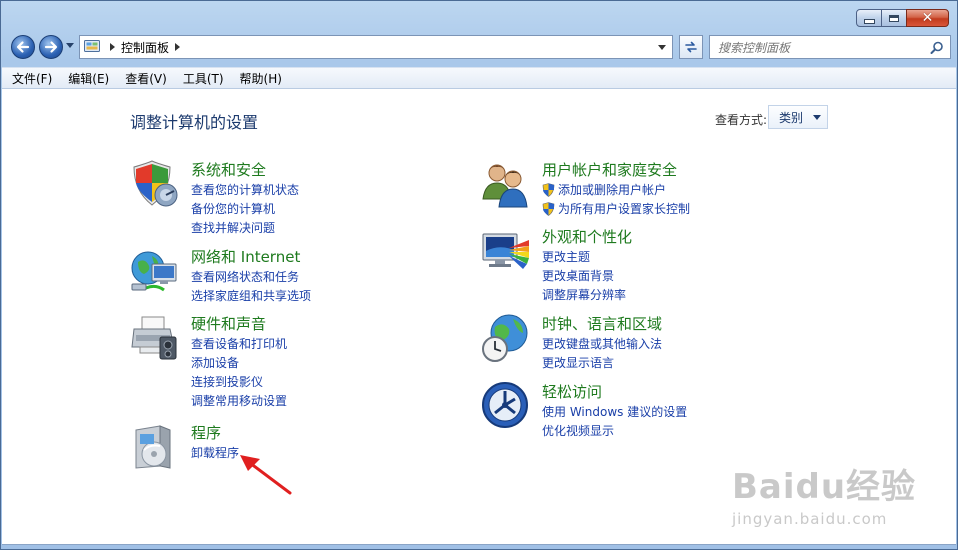  Describe the element at coordinates (614, 430) in the screenshot. I see `link-optimize-video: 优化视频显示` at that location.